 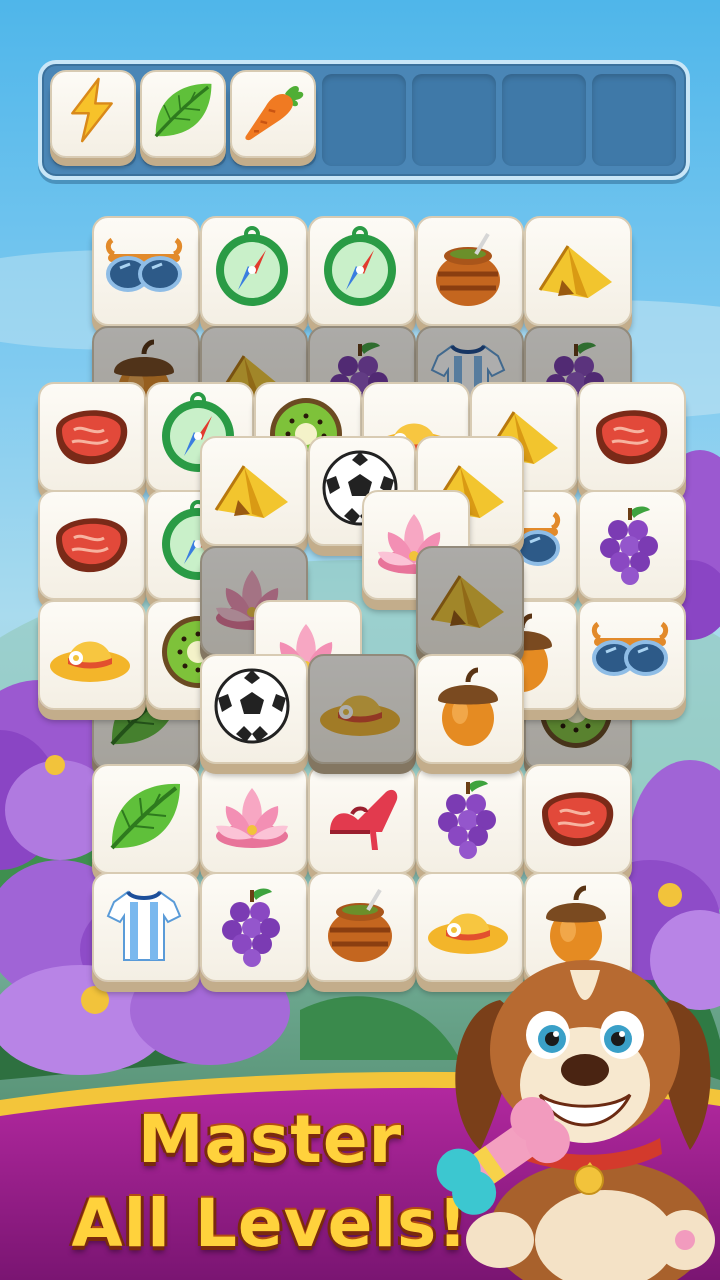 I want to click on soccer-jersey-icon, so click(x=144, y=925).